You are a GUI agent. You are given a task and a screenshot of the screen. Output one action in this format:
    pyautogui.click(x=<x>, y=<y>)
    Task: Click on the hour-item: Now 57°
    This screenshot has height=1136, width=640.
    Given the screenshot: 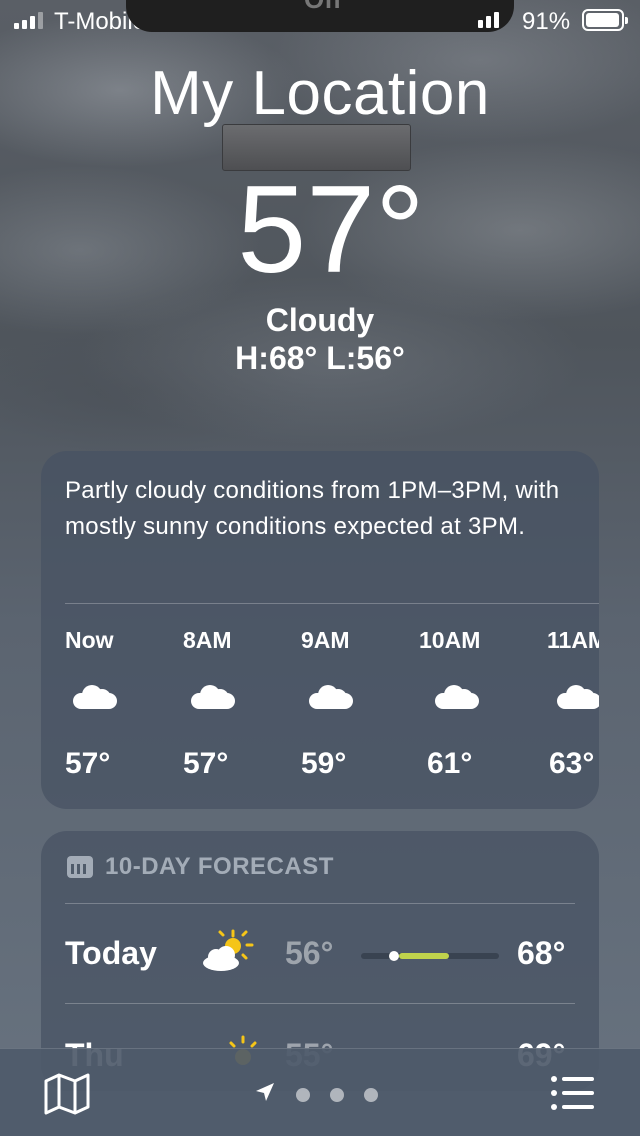 What is the action you would take?
    pyautogui.click(x=120, y=703)
    